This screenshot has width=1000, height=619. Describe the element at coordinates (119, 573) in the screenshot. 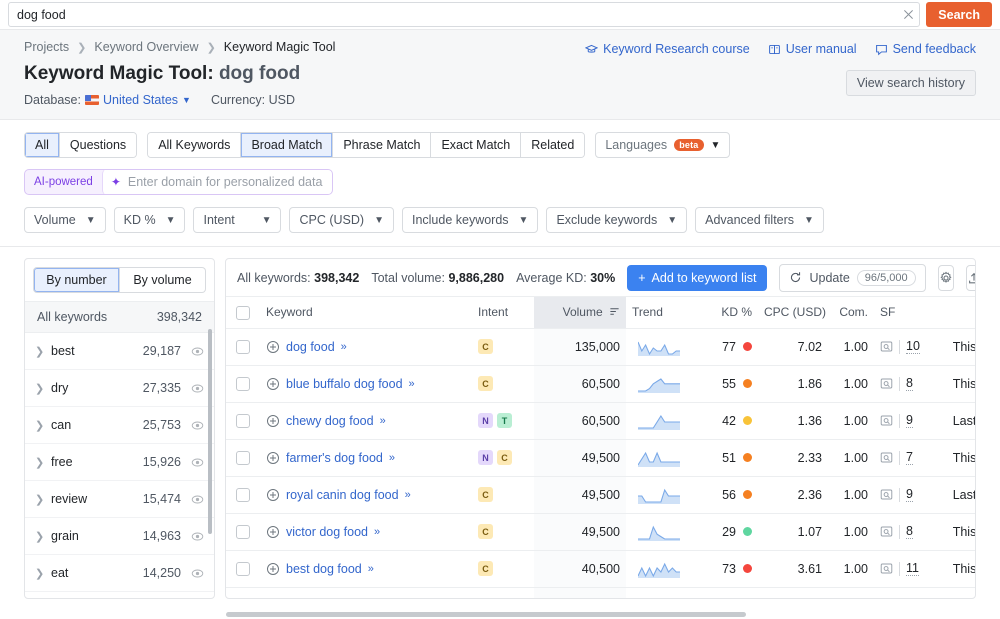

I see `sidebar-group-item: ❯ eat 14,250` at that location.